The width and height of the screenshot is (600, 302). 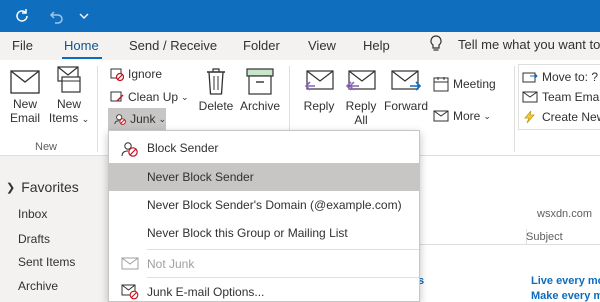 I want to click on lightning-icon, so click(x=529, y=117).